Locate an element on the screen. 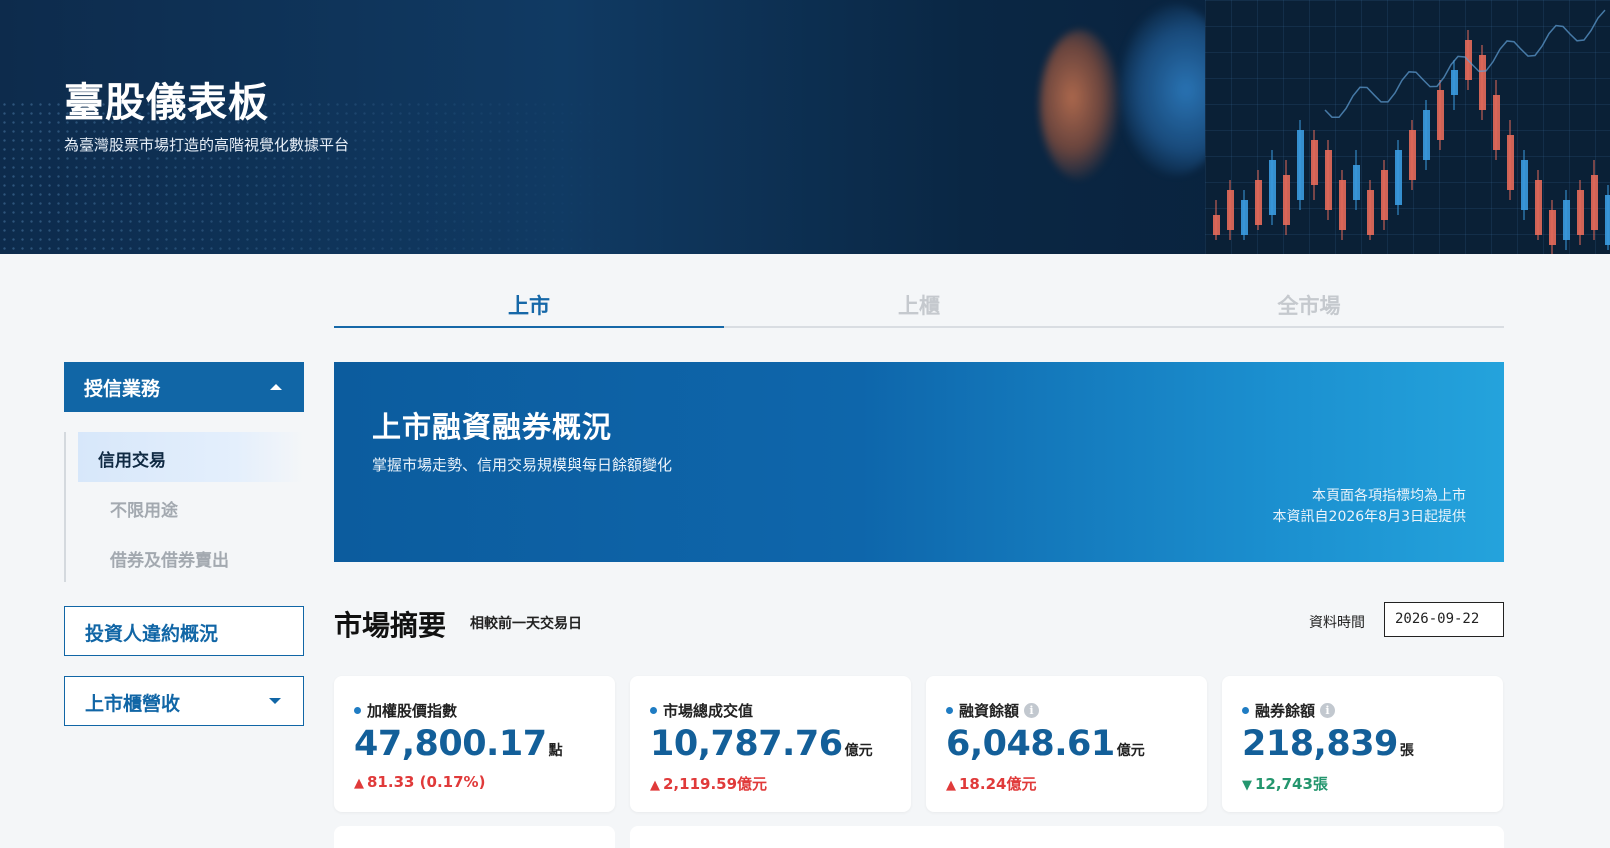 The image size is (1610, 848). chart-card-partial is located at coordinates (1067, 837).